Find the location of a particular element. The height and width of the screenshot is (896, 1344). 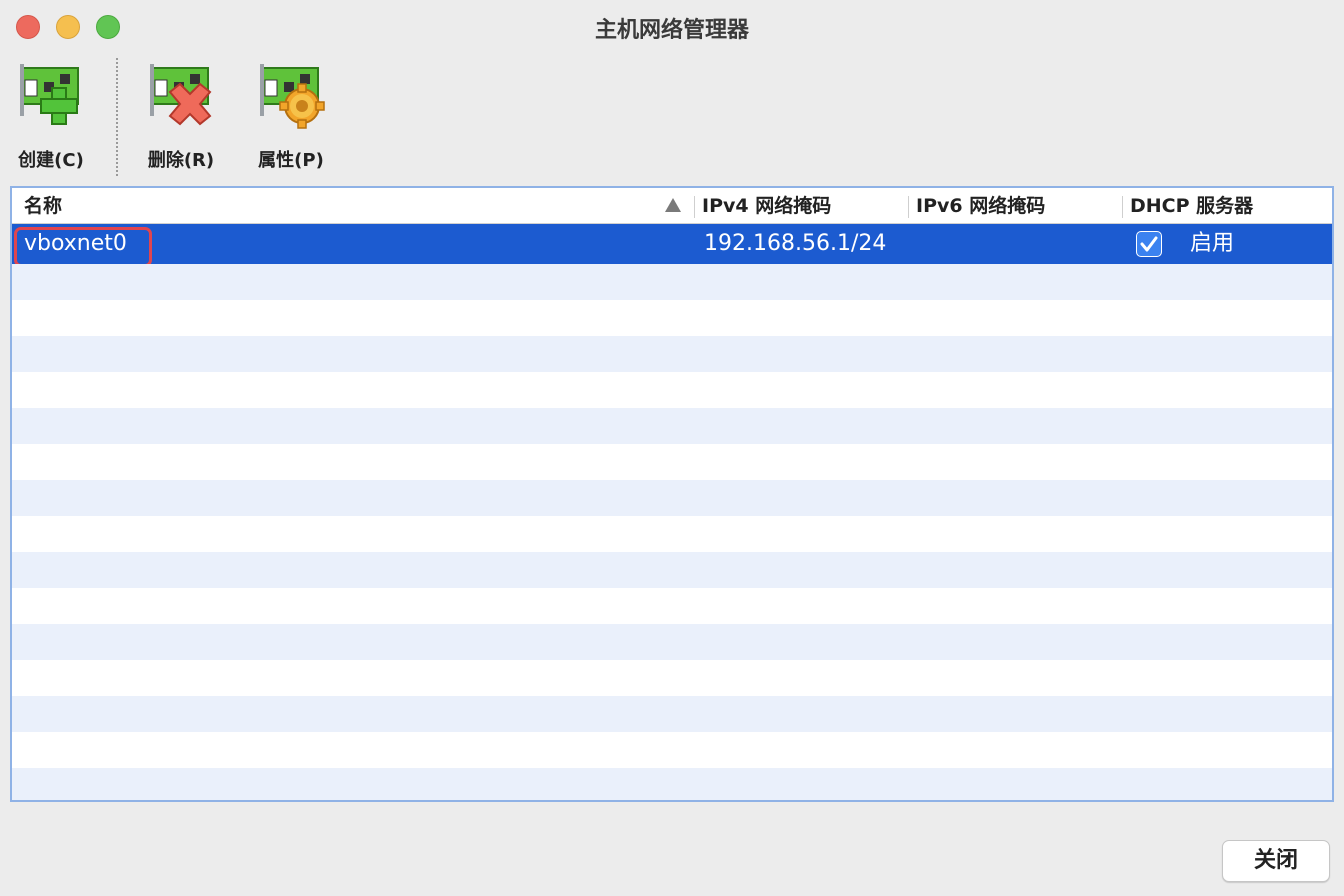

row-dhcp-label: 启用 is located at coordinates (1212, 243).